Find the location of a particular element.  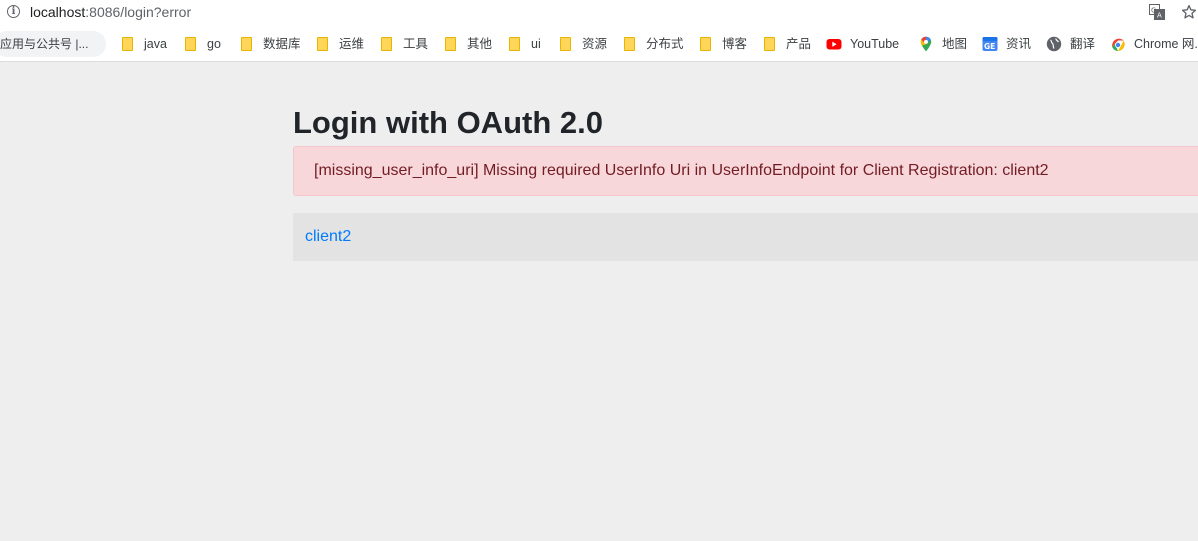

info-icon: i is located at coordinates (13, 11).